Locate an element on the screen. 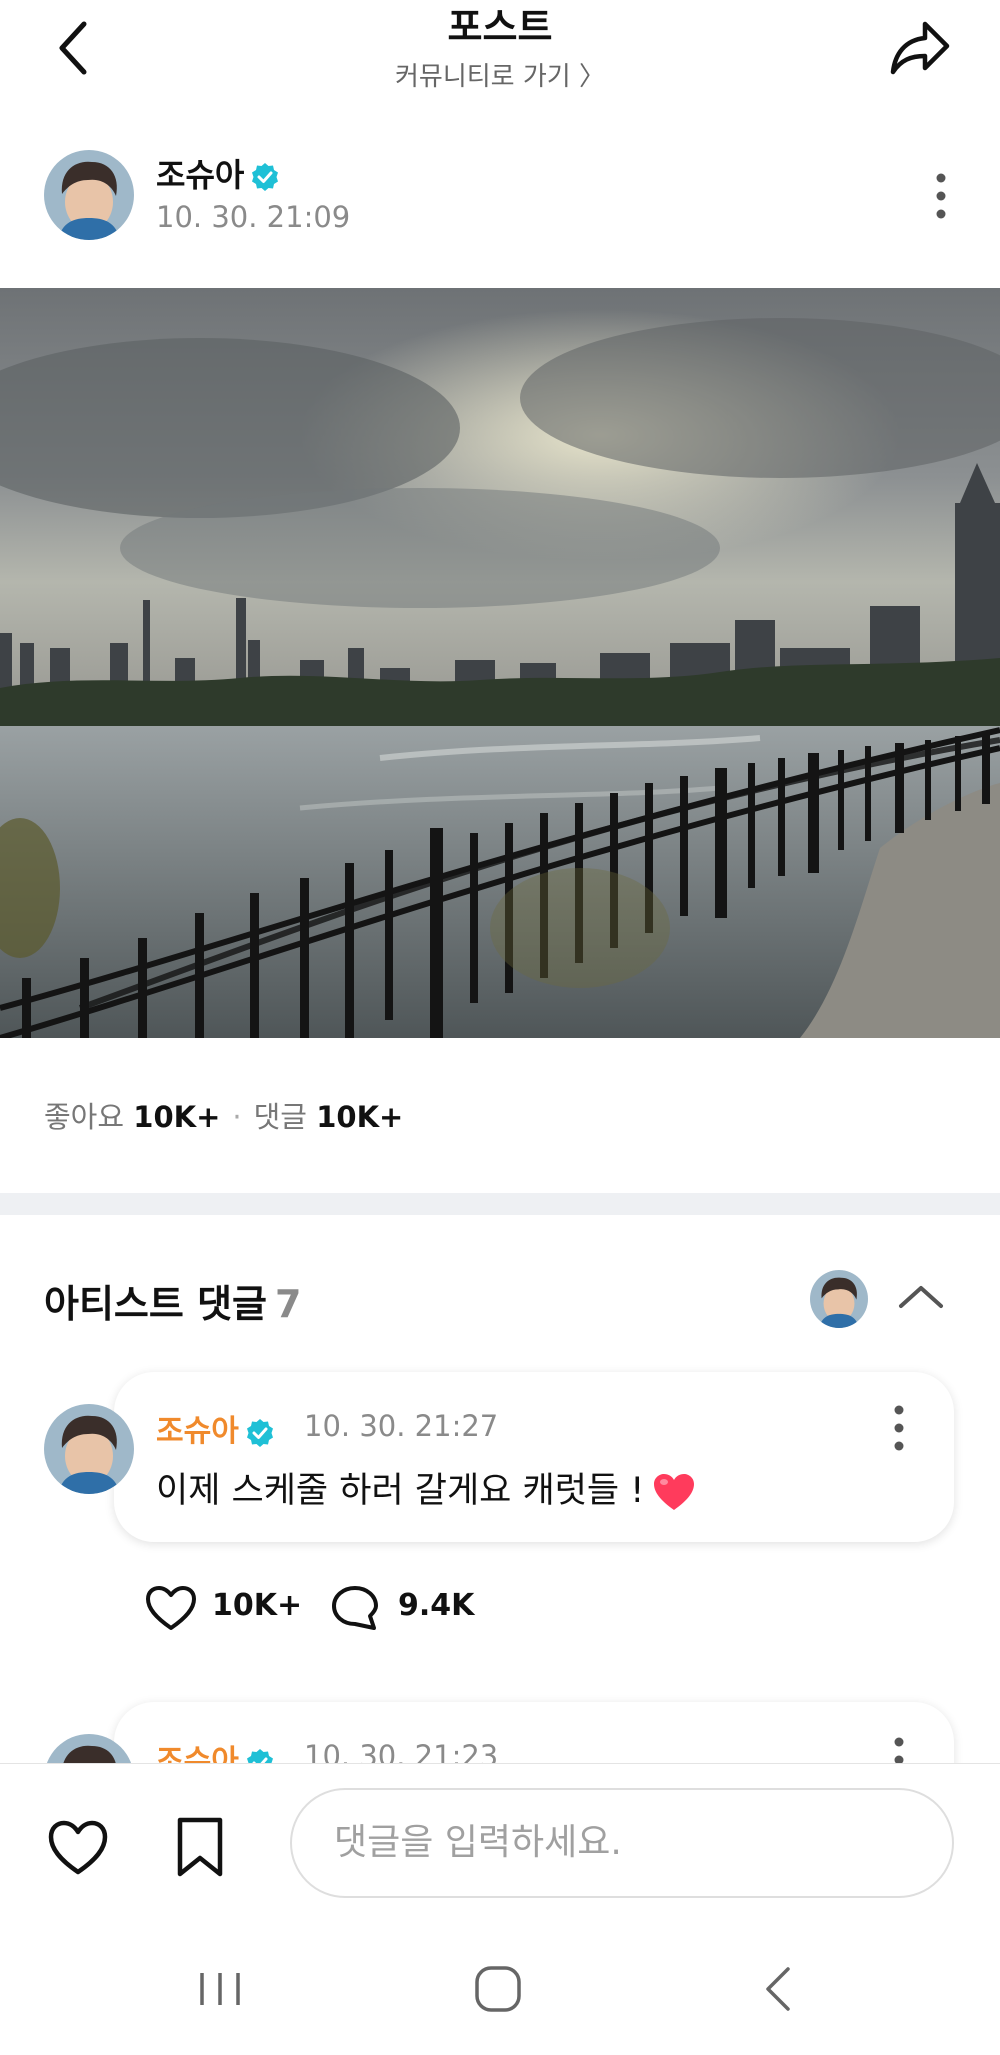 This screenshot has height=2055, width=1000. heart-emoji-icon is located at coordinates (674, 1492).